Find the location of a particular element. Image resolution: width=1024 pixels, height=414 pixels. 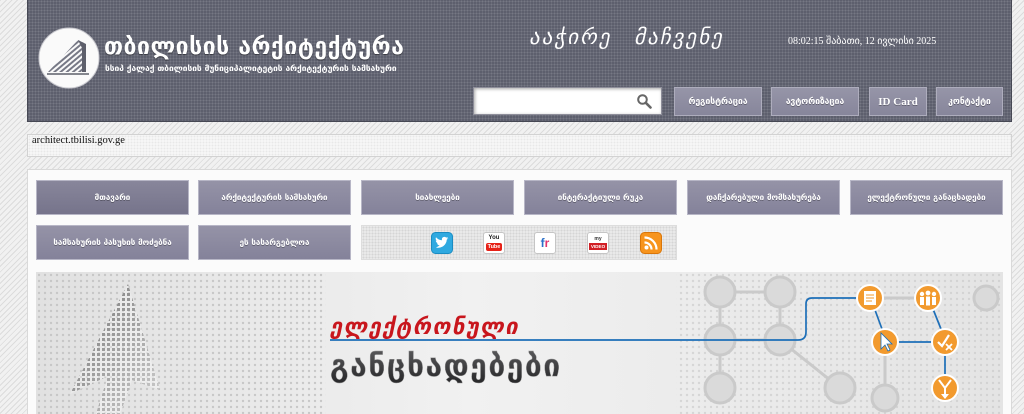

search-input is located at coordinates (553, 101).